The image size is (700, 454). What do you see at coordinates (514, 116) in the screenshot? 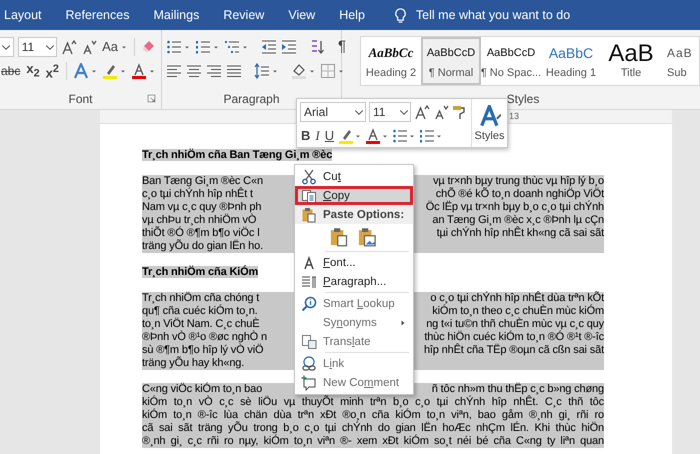
I see `ruler-number: 13` at bounding box center [514, 116].